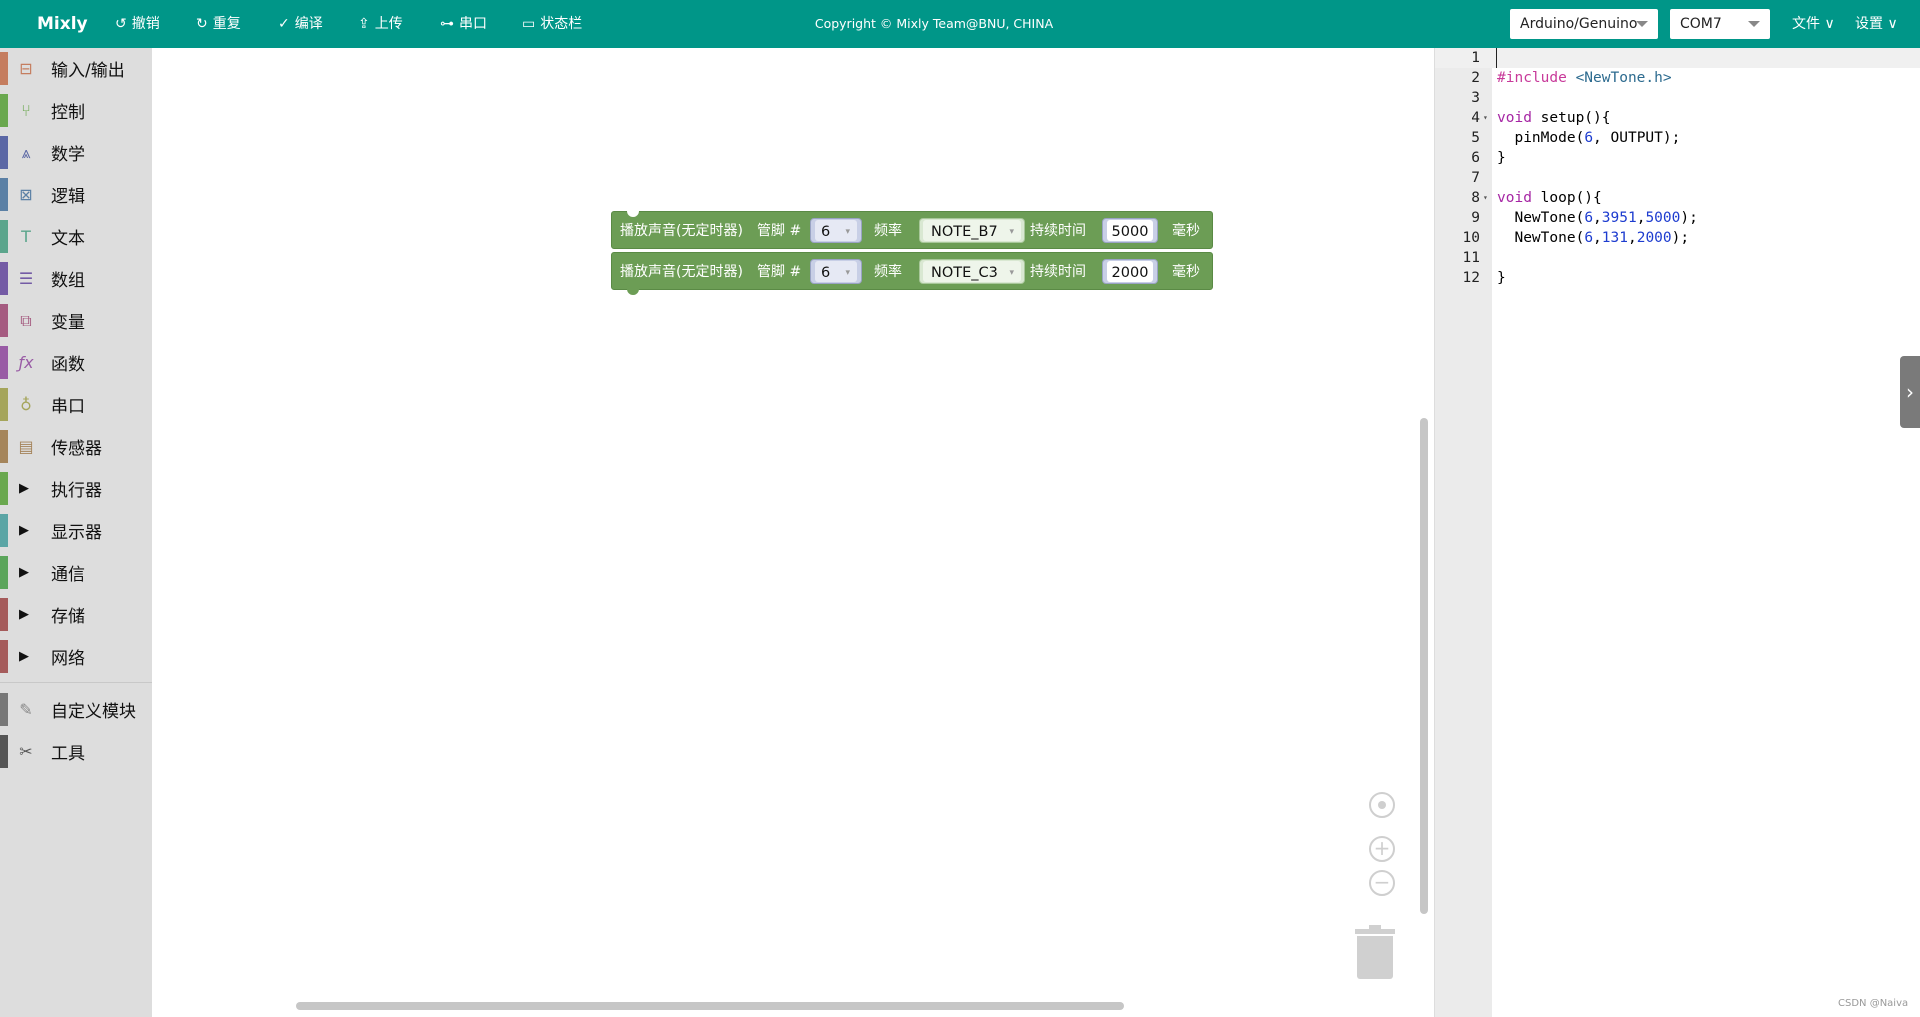  I want to click on code-line: 12 }, so click(1677, 278).